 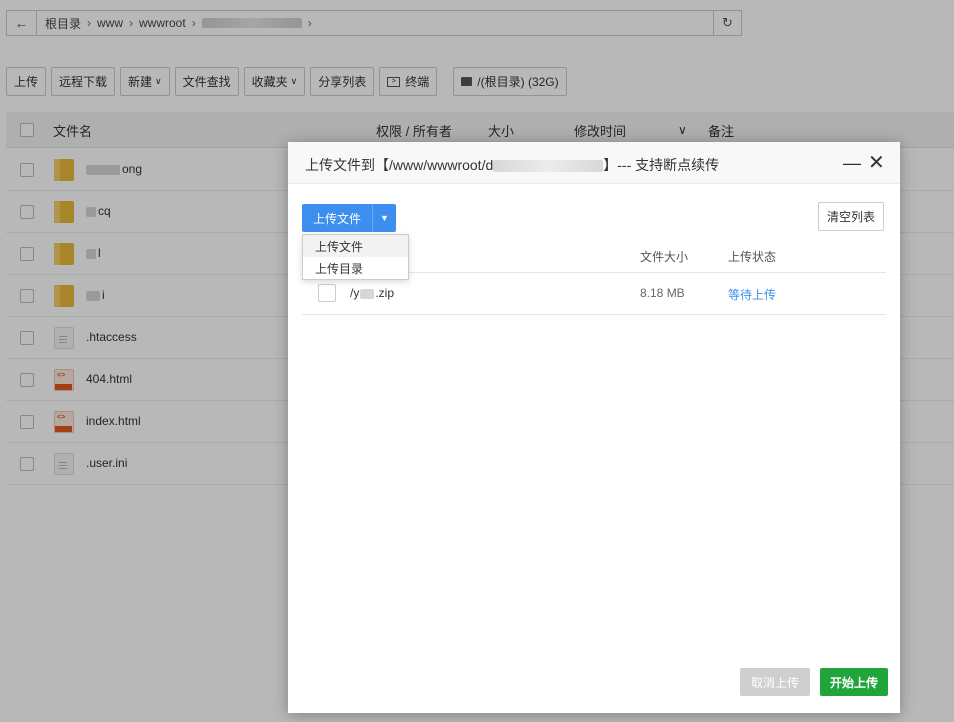 What do you see at coordinates (876, 162) in the screenshot?
I see `close-icon: ✕` at bounding box center [876, 162].